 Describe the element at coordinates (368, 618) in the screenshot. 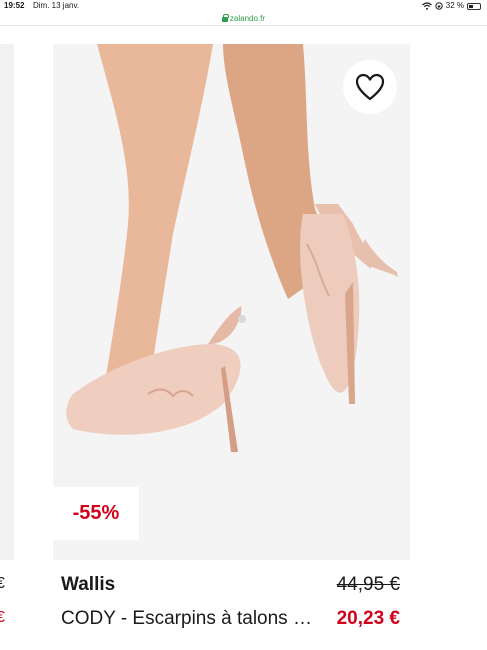

I see `product-new-price: 20,23 €` at that location.